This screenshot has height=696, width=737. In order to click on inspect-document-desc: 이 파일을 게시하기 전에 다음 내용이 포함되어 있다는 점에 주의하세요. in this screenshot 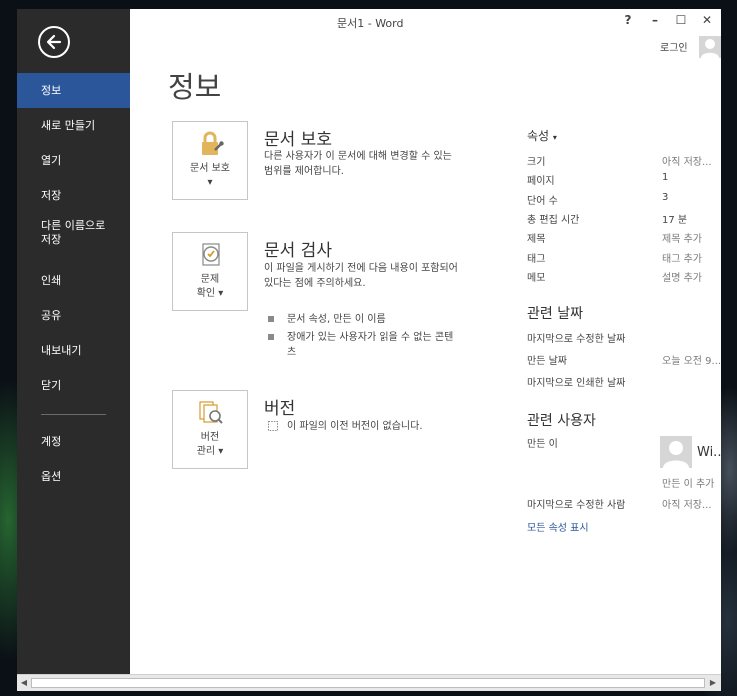, I will do `click(361, 276)`.